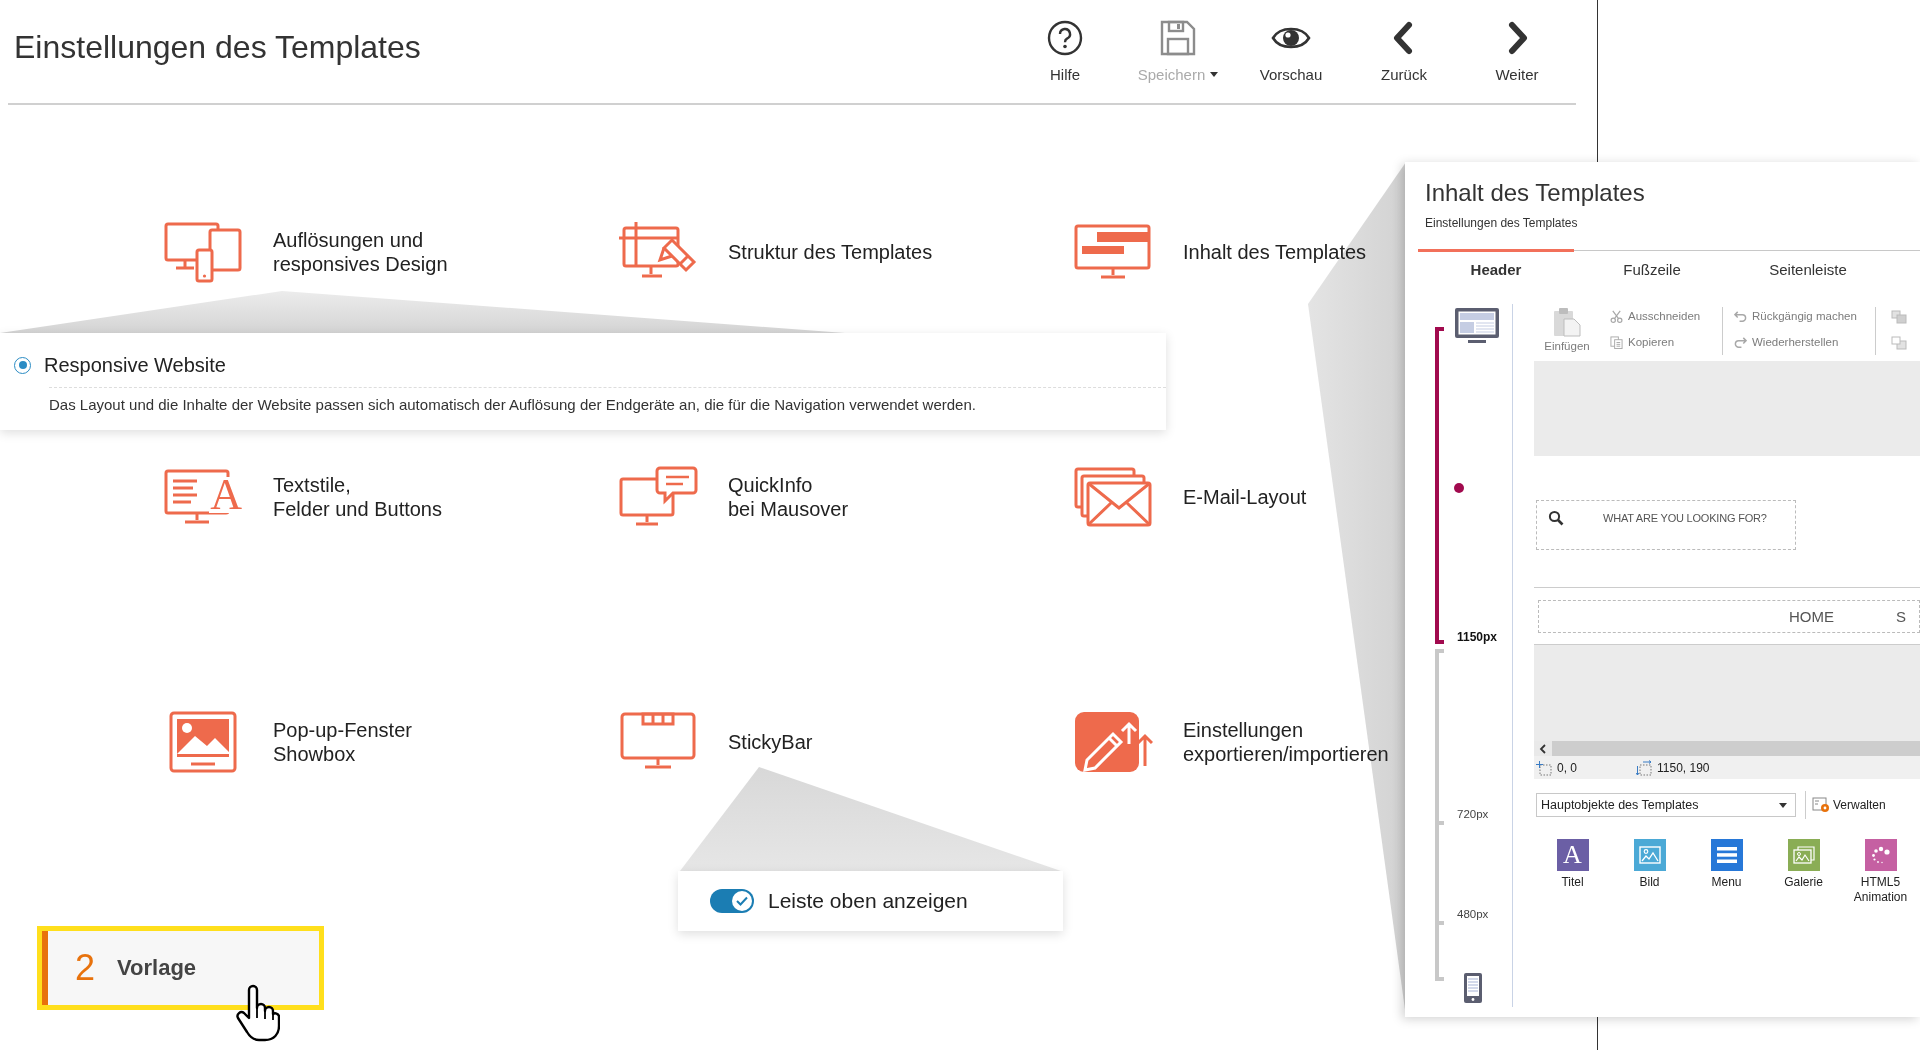  Describe the element at coordinates (1666, 525) in the screenshot. I see `search-field: WHAT ARE YOU LOOKING FOR?` at that location.